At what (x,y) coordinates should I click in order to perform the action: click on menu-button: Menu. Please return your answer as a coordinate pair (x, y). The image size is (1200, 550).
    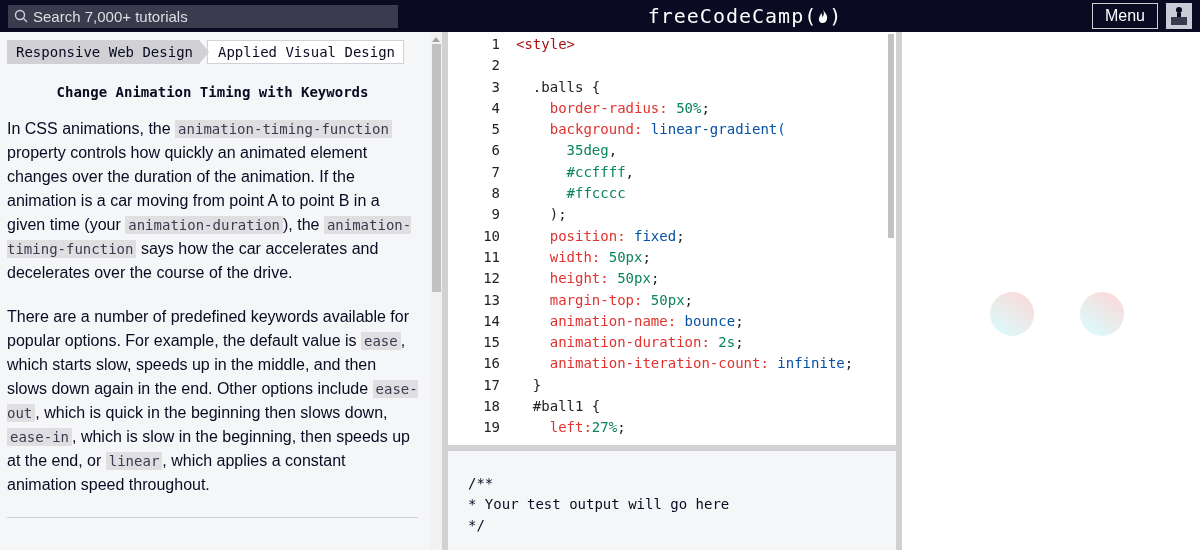
    Looking at the image, I should click on (1124, 16).